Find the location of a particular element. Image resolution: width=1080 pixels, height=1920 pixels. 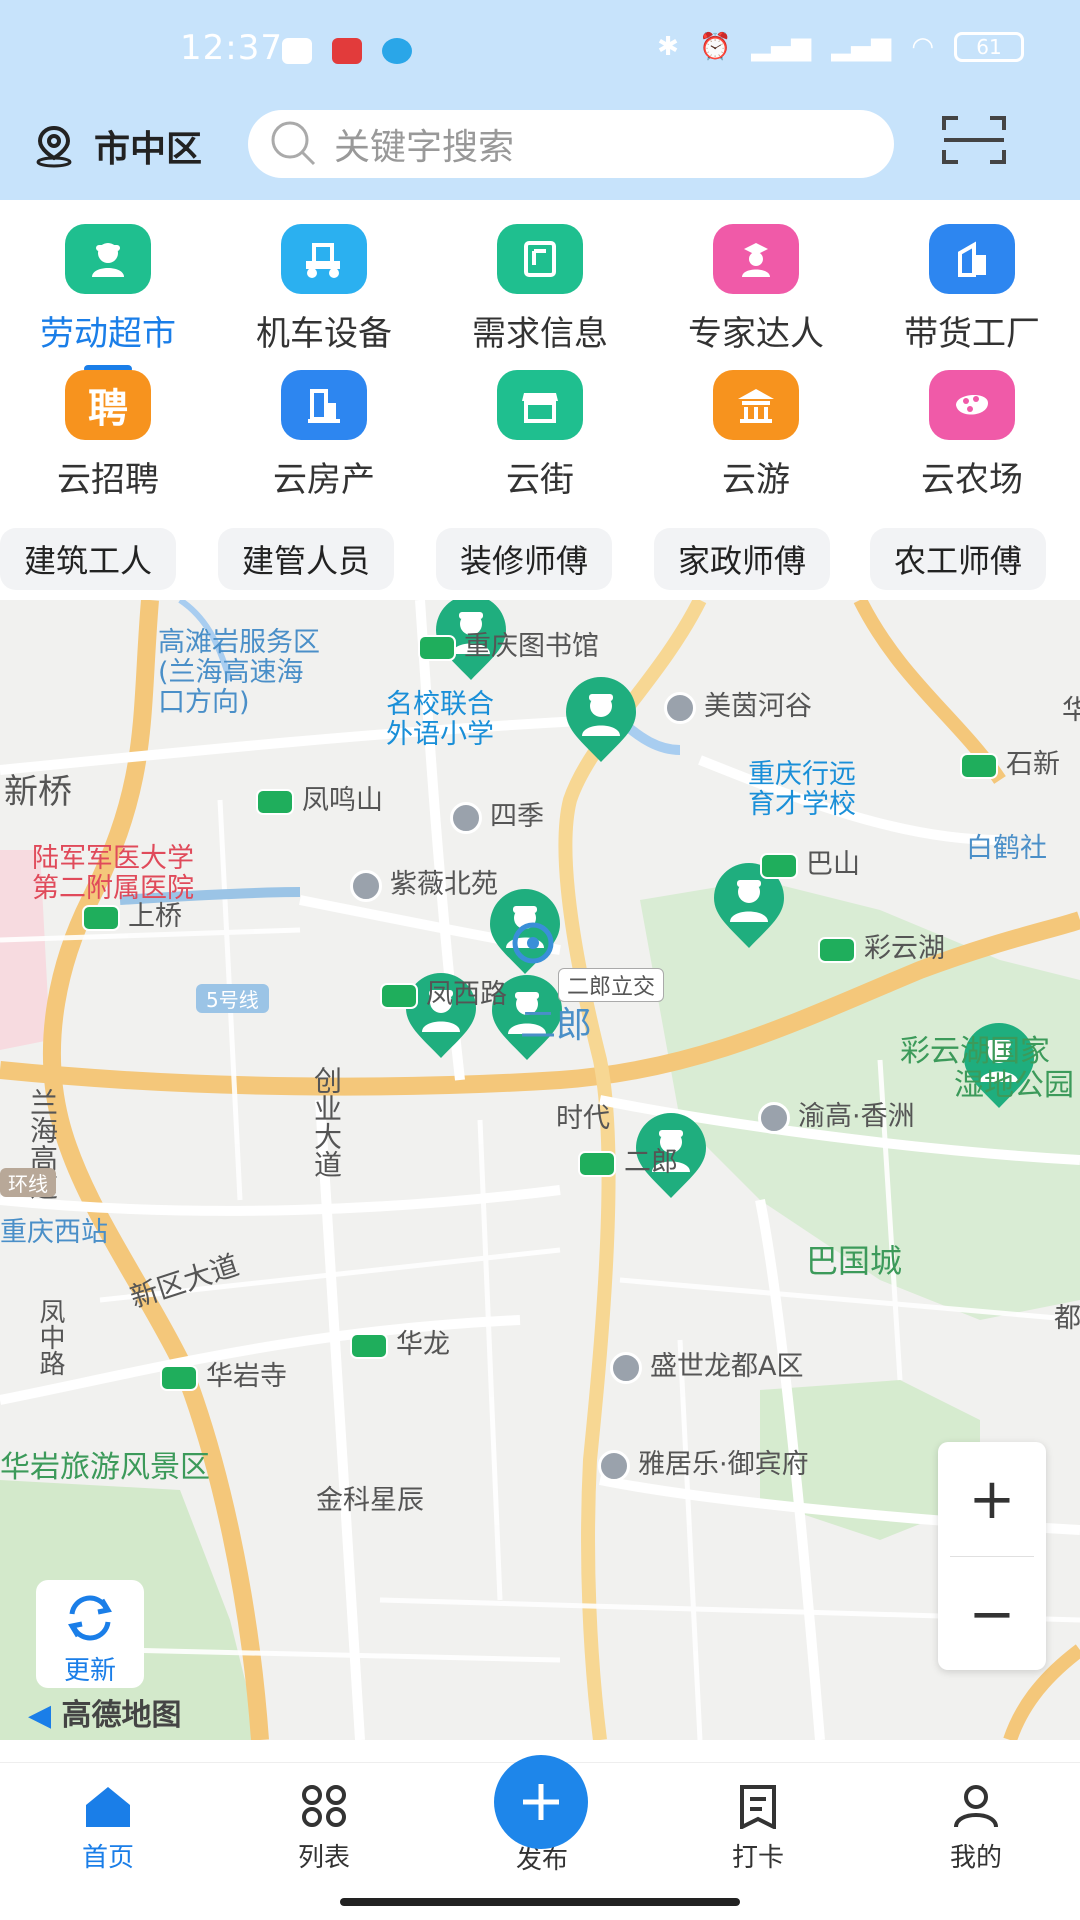

system-icons: ✱ ⏰ ▂▄▆ ▂▄▆ ◠ 61 is located at coordinates (840, 47).